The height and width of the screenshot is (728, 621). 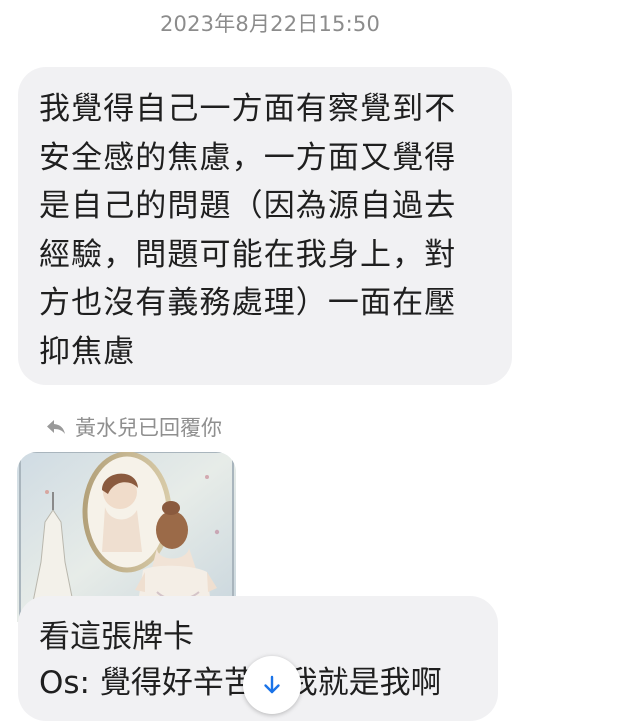 I want to click on reply-header: 黃水兒已回覆你, so click(x=133, y=427).